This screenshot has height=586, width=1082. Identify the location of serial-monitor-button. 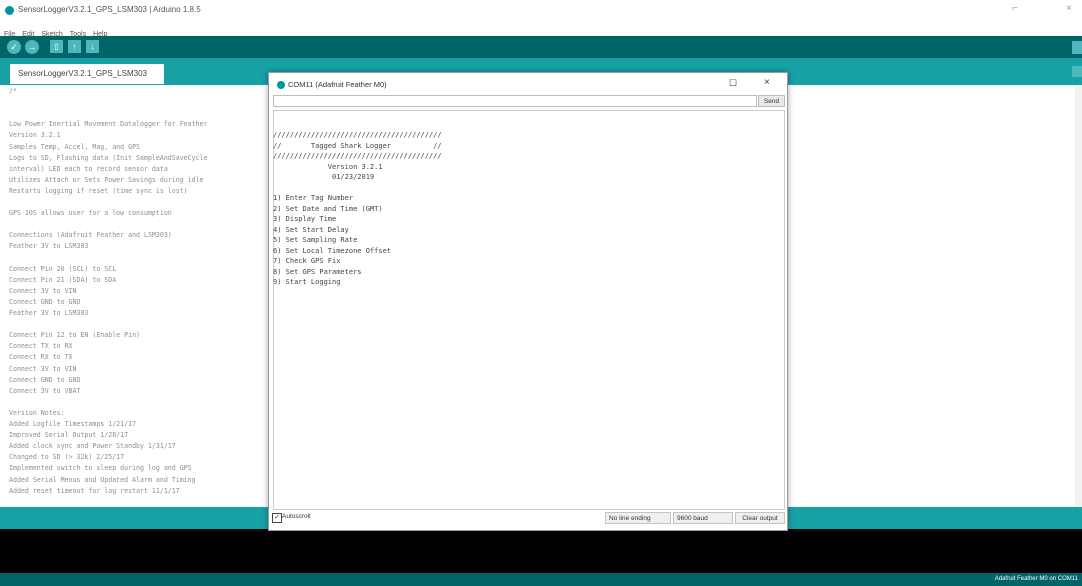
(1077, 47).